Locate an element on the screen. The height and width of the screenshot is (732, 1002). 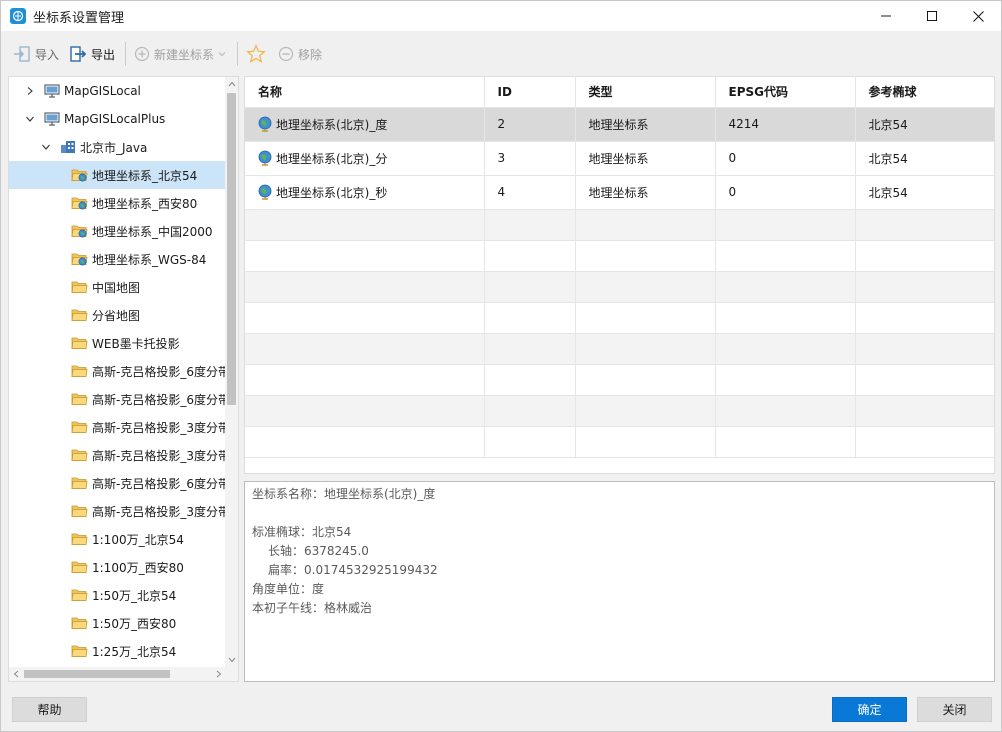
scroll-down-icon is located at coordinates (231, 660).